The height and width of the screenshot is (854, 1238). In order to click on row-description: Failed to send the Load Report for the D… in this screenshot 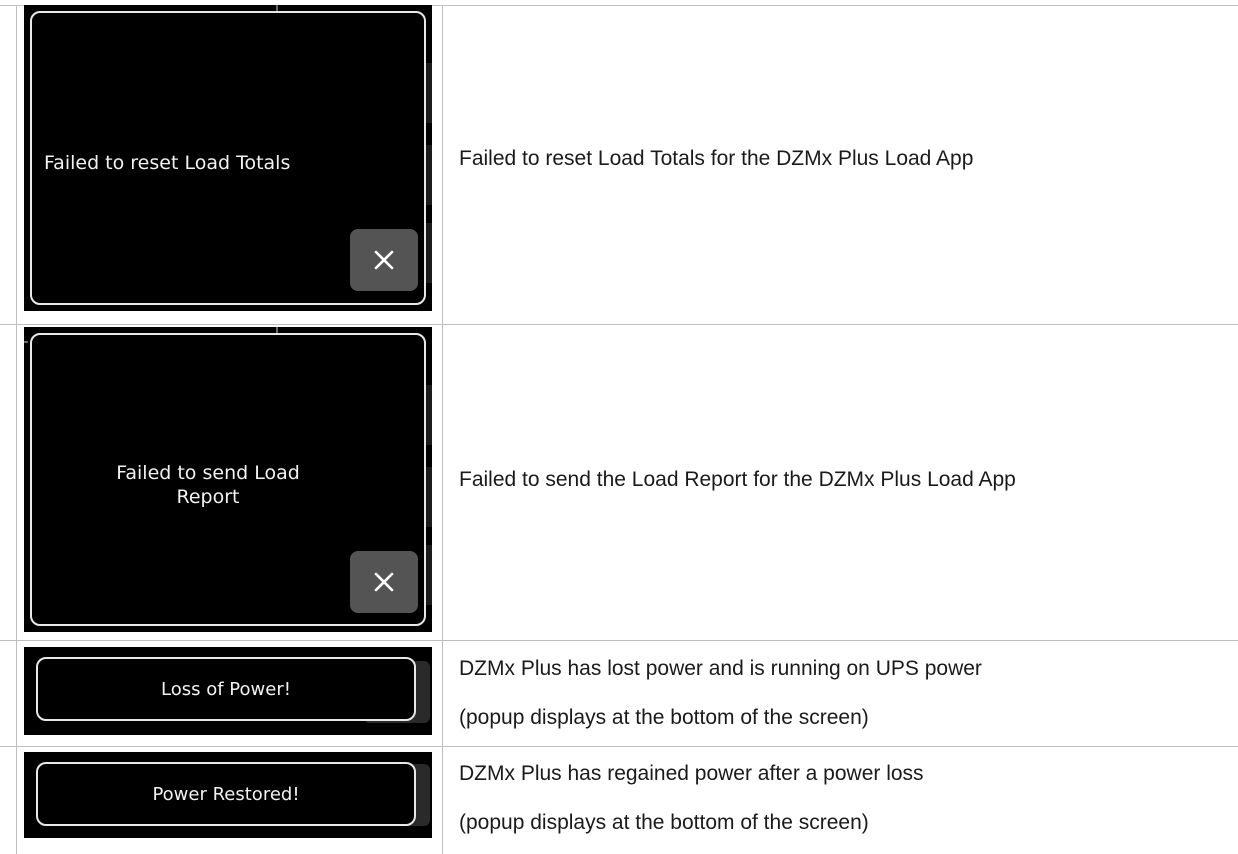, I will do `click(737, 479)`.